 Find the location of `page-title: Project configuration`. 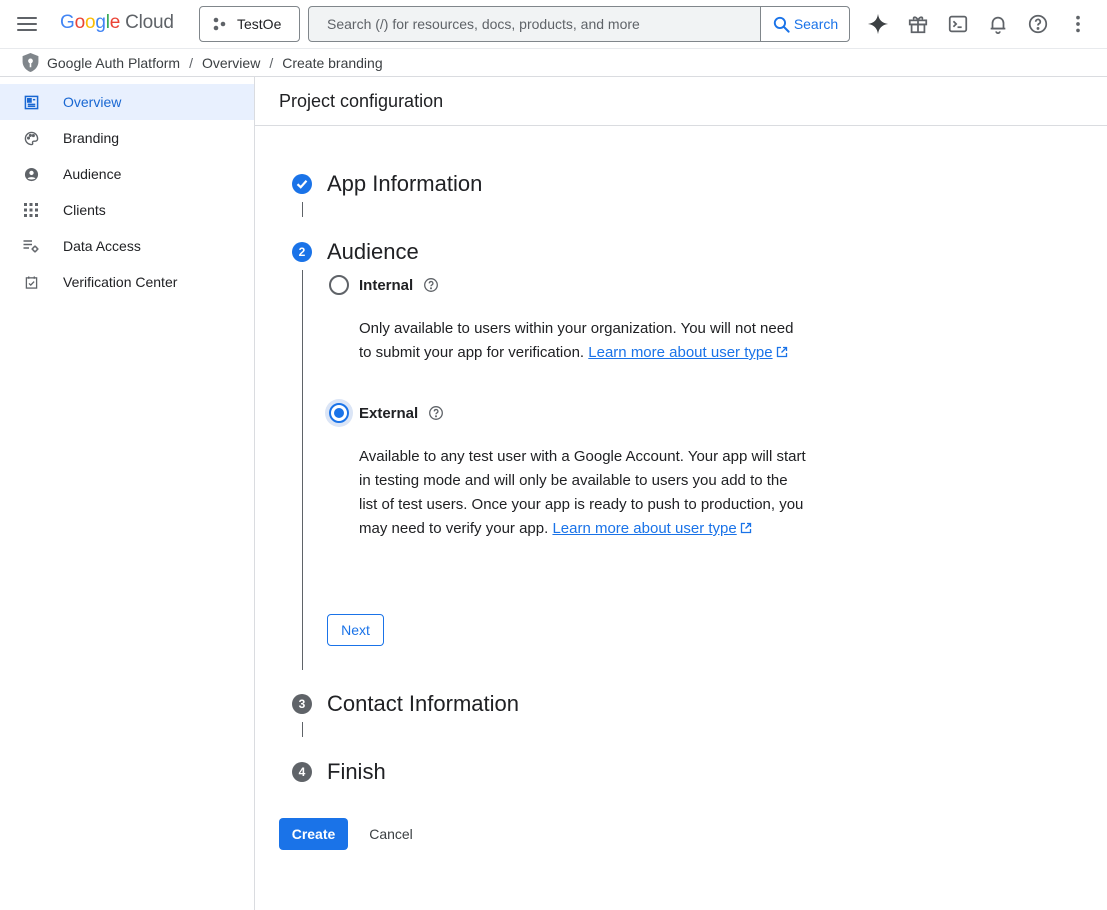

page-title: Project configuration is located at coordinates (681, 101).